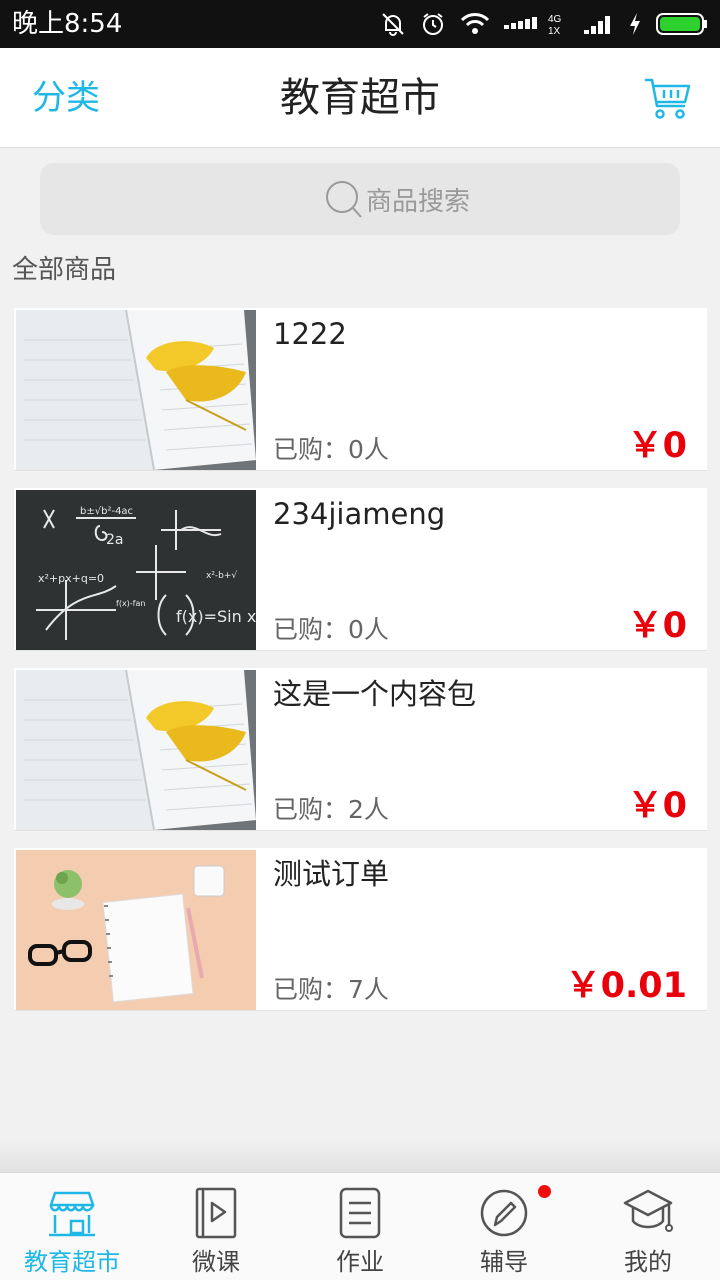  What do you see at coordinates (310, 334) in the screenshot?
I see `product-name: 1222` at bounding box center [310, 334].